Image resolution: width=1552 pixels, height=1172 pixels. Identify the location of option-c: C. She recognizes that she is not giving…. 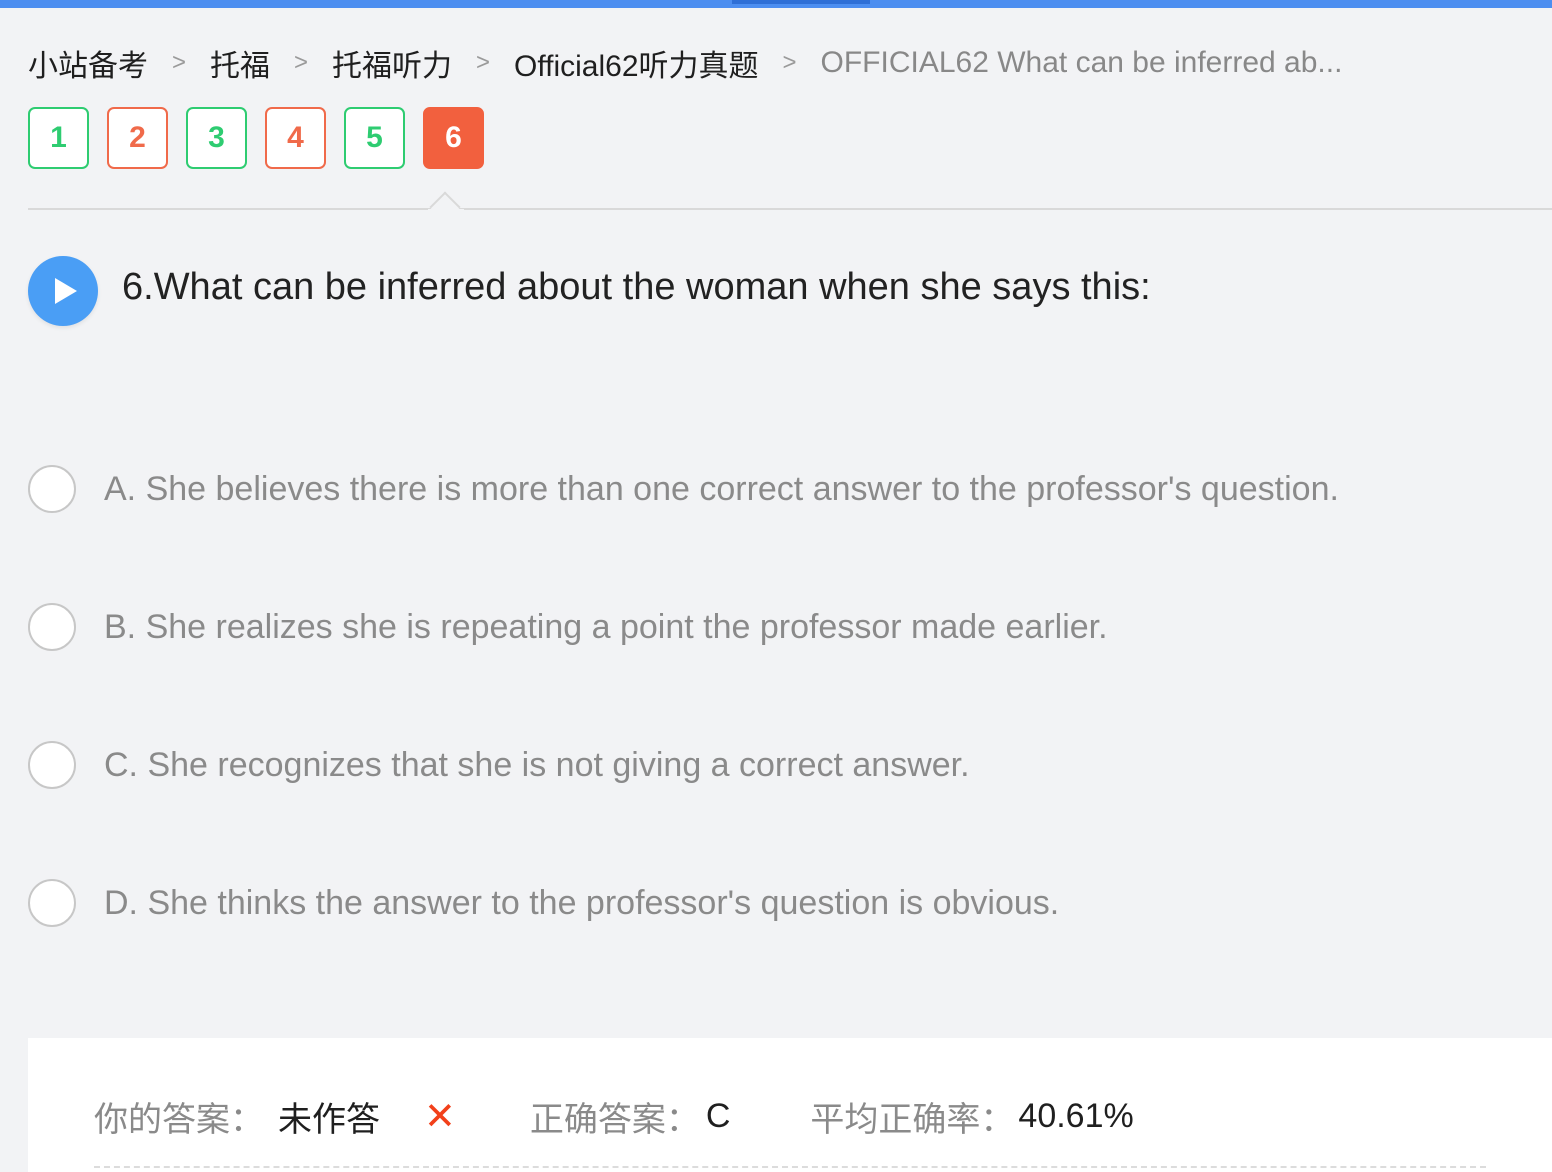
(499, 765).